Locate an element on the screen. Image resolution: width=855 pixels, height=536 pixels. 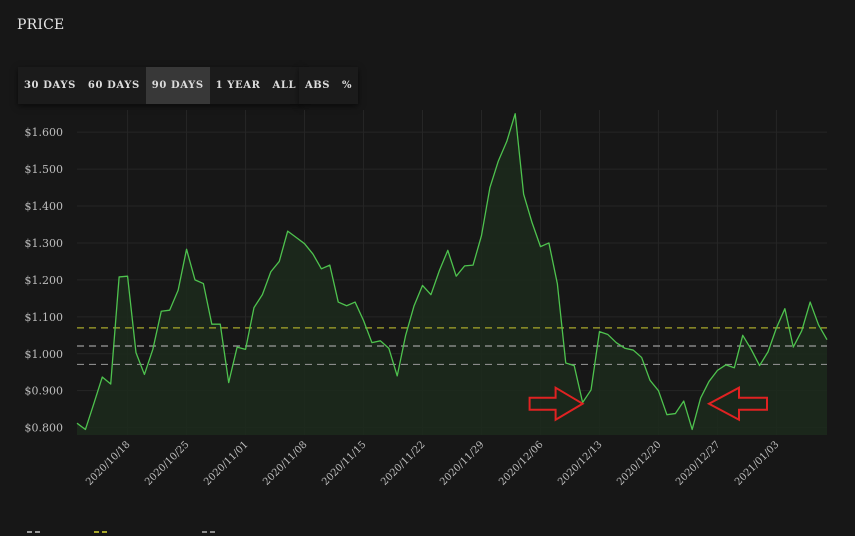
y-tick-label: $1.400 is located at coordinates (44, 206).